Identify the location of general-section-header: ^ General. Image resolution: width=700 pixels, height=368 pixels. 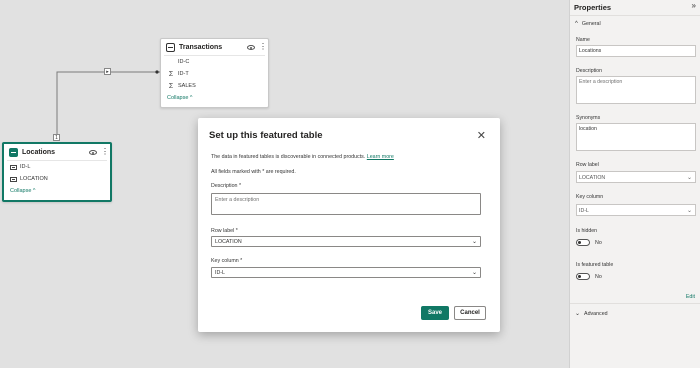
(588, 24).